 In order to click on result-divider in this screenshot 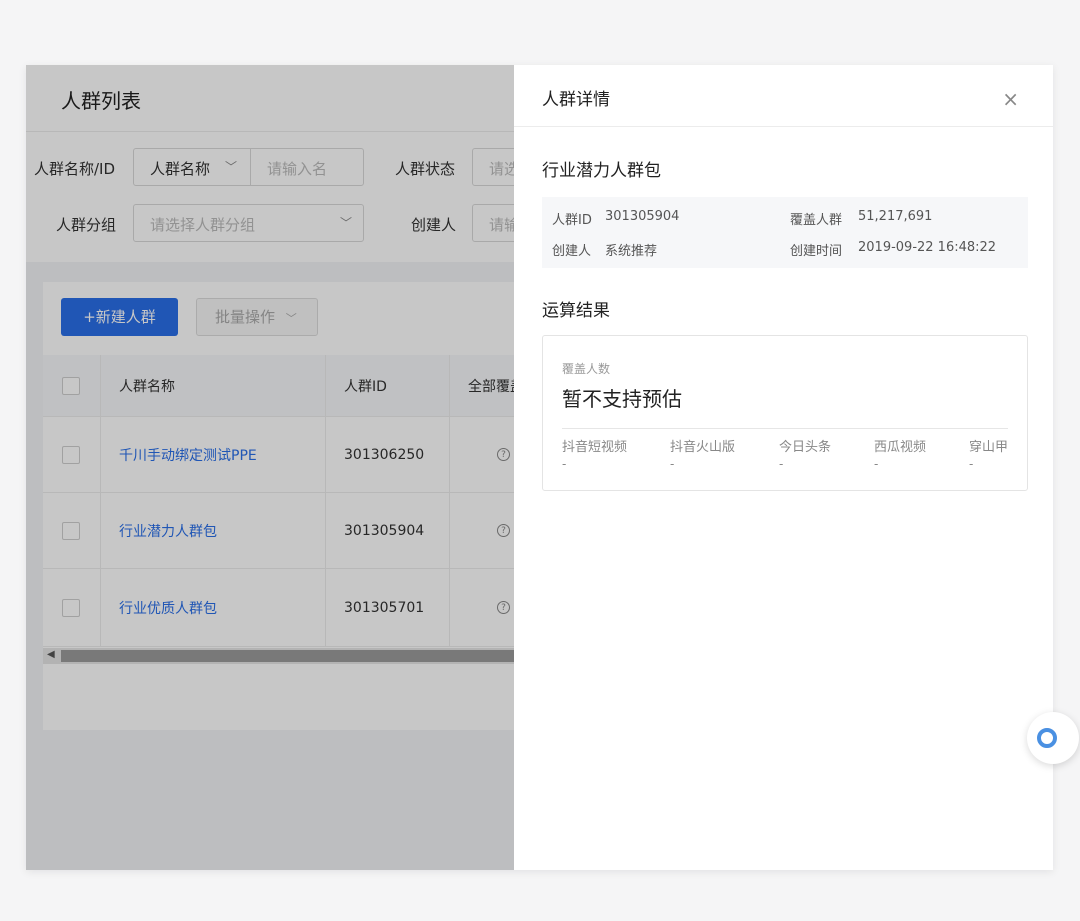, I will do `click(785, 428)`.